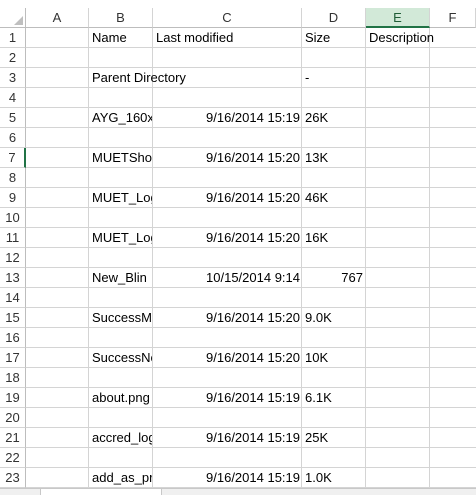 The width and height of the screenshot is (476, 495). I want to click on row-header-12: 12, so click(13, 258).